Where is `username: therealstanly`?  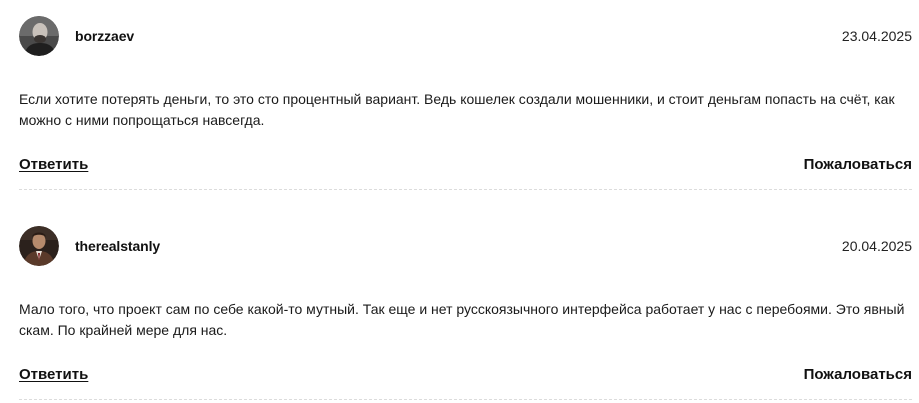 username: therealstanly is located at coordinates (117, 246).